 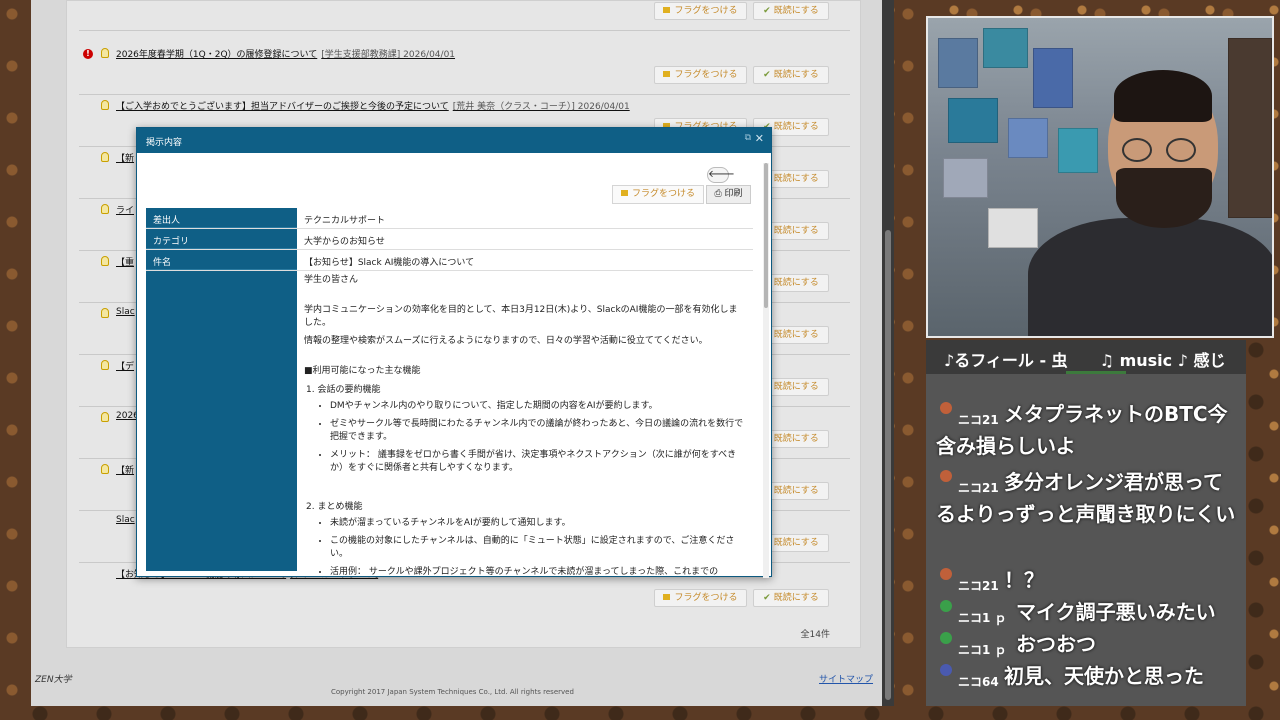 I want to click on list-item: フラグをつける ✔ 既読にする, so click(x=464, y=15).